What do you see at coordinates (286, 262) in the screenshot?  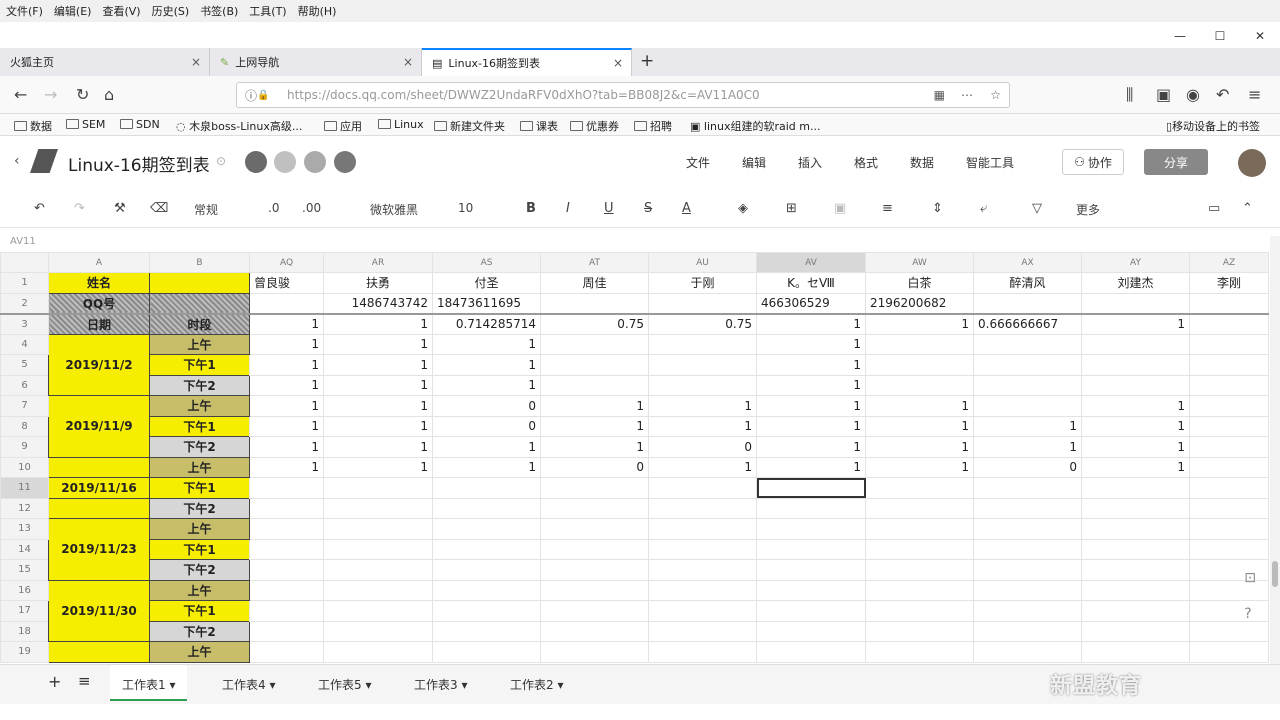 I see `column-header: AQ` at bounding box center [286, 262].